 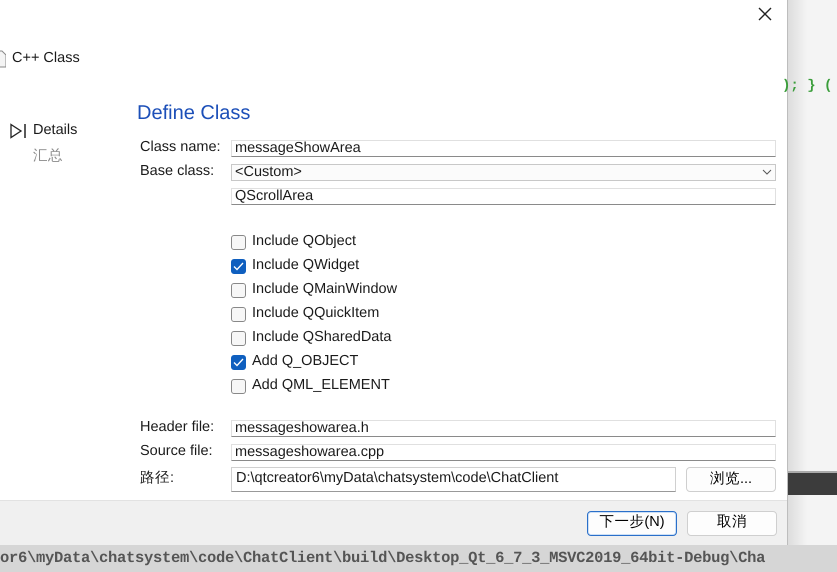 What do you see at coordinates (316, 314) in the screenshot?
I see `checkbox-label: Include QQuickItem` at bounding box center [316, 314].